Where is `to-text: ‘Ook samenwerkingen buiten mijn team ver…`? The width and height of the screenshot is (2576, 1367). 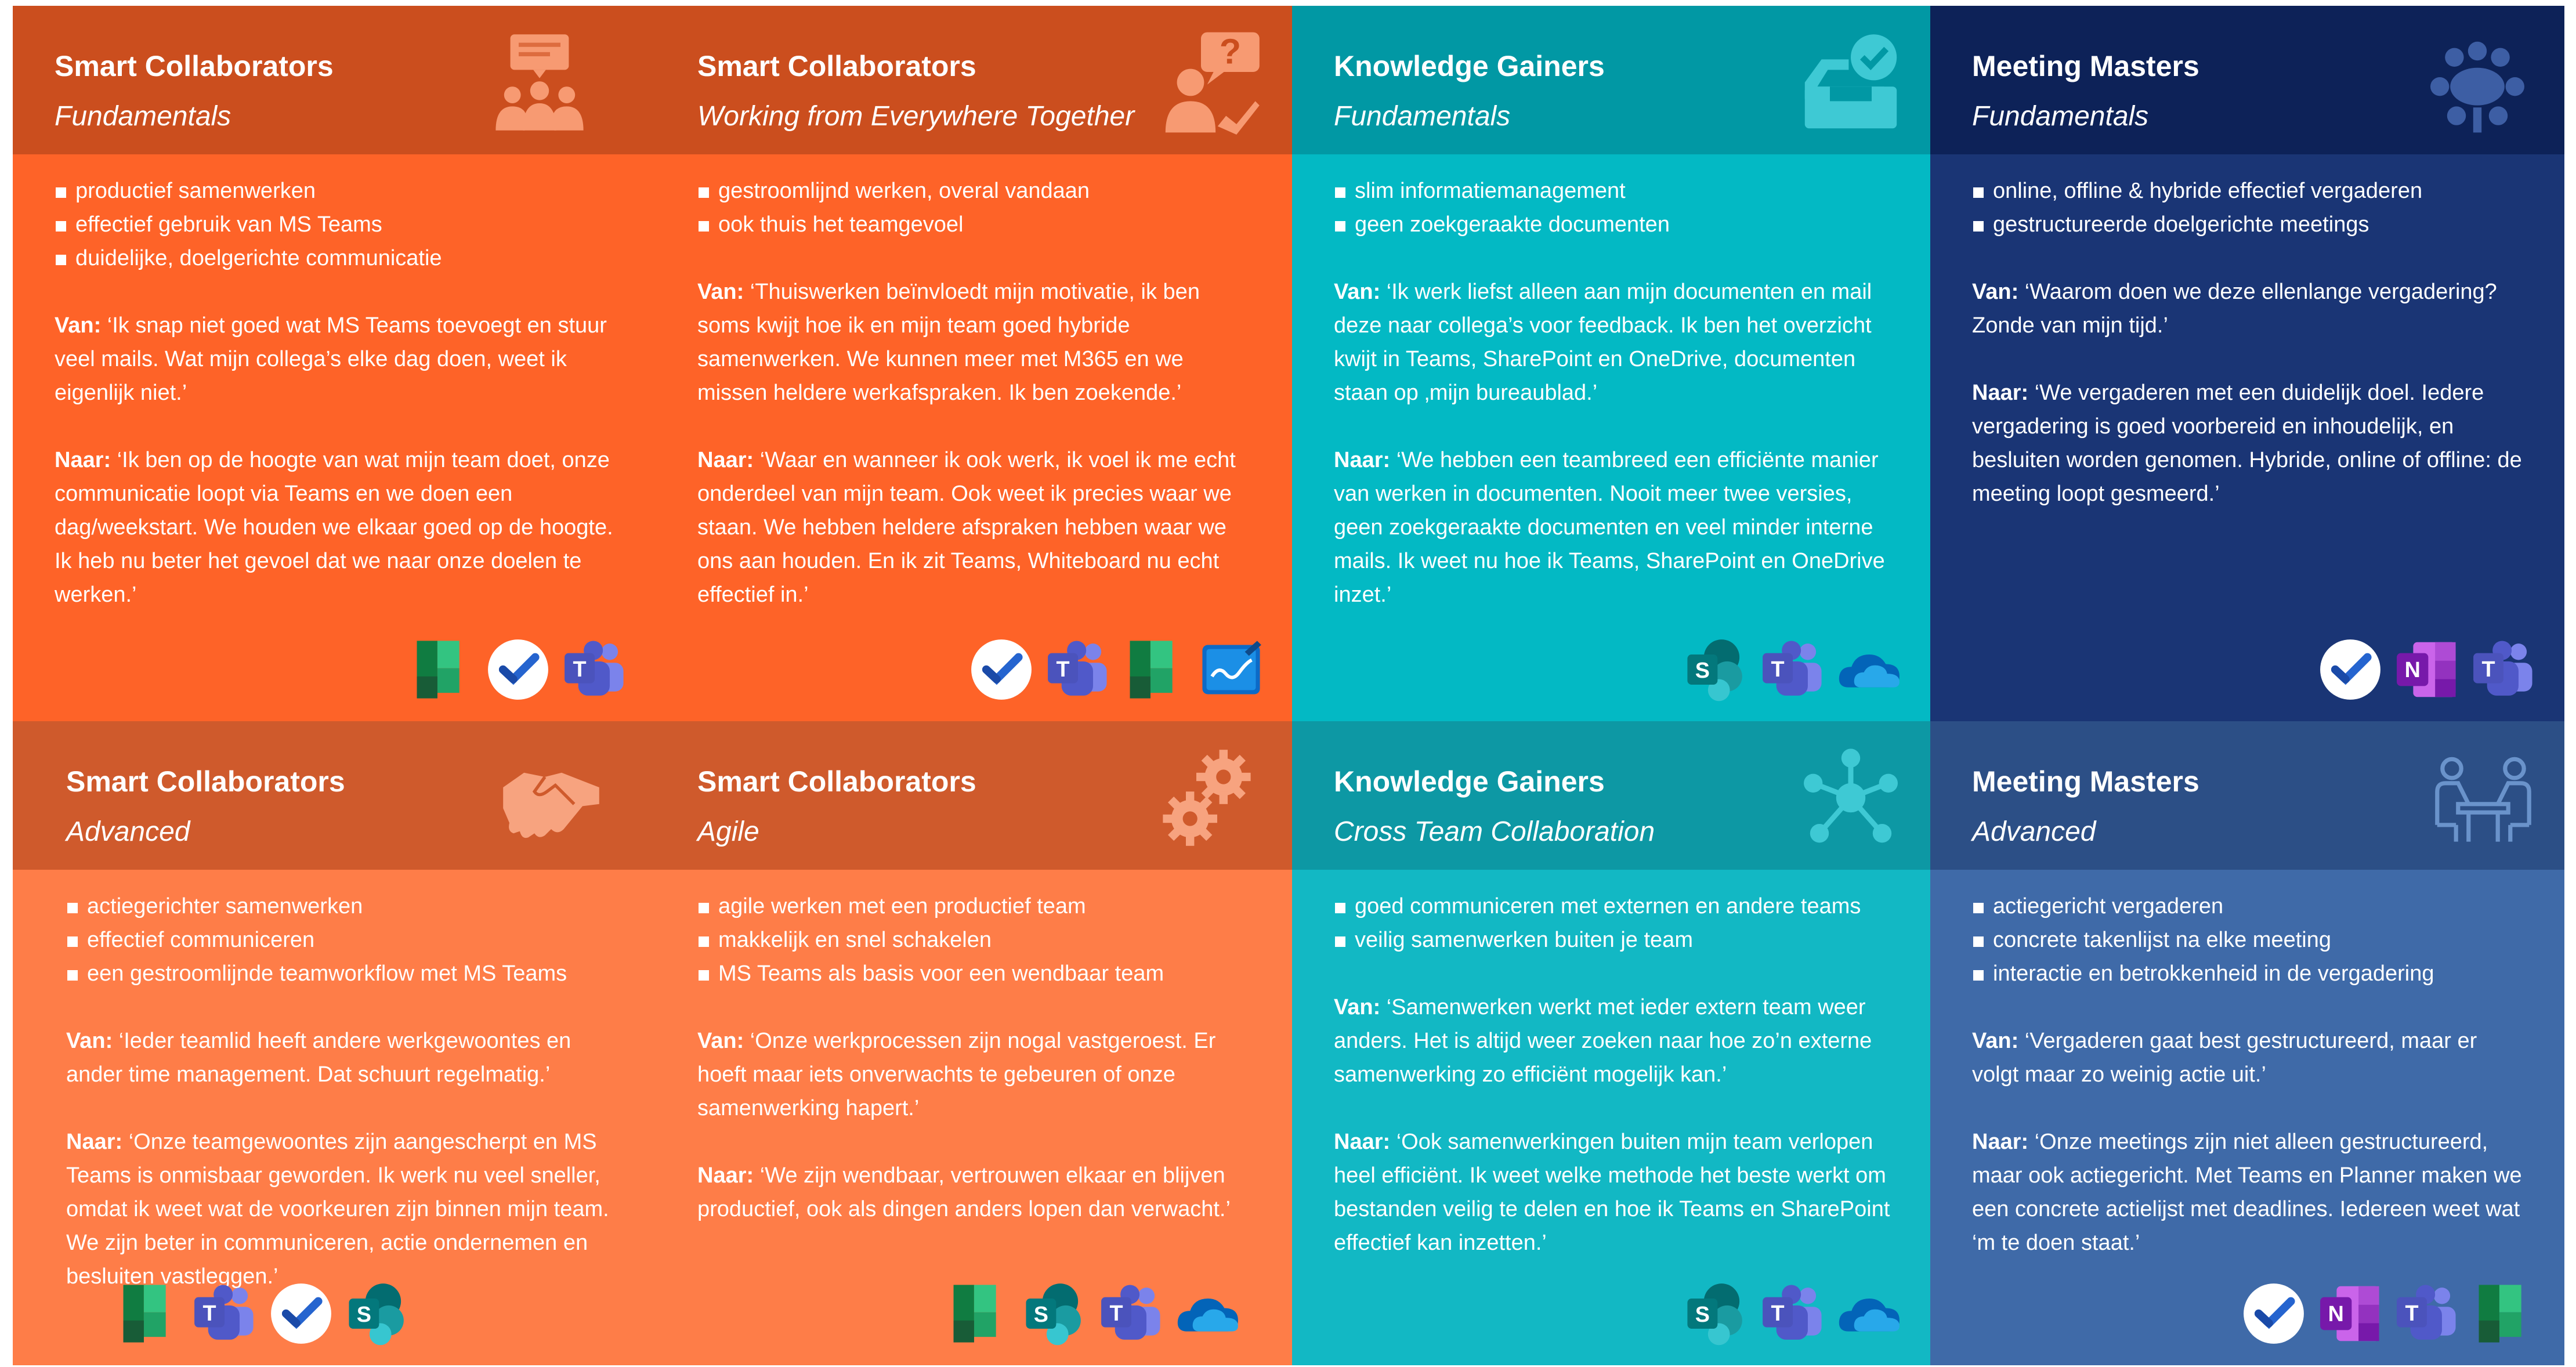
to-text: ‘Ook samenwerkingen buiten mijn team ver… is located at coordinates (1612, 1192).